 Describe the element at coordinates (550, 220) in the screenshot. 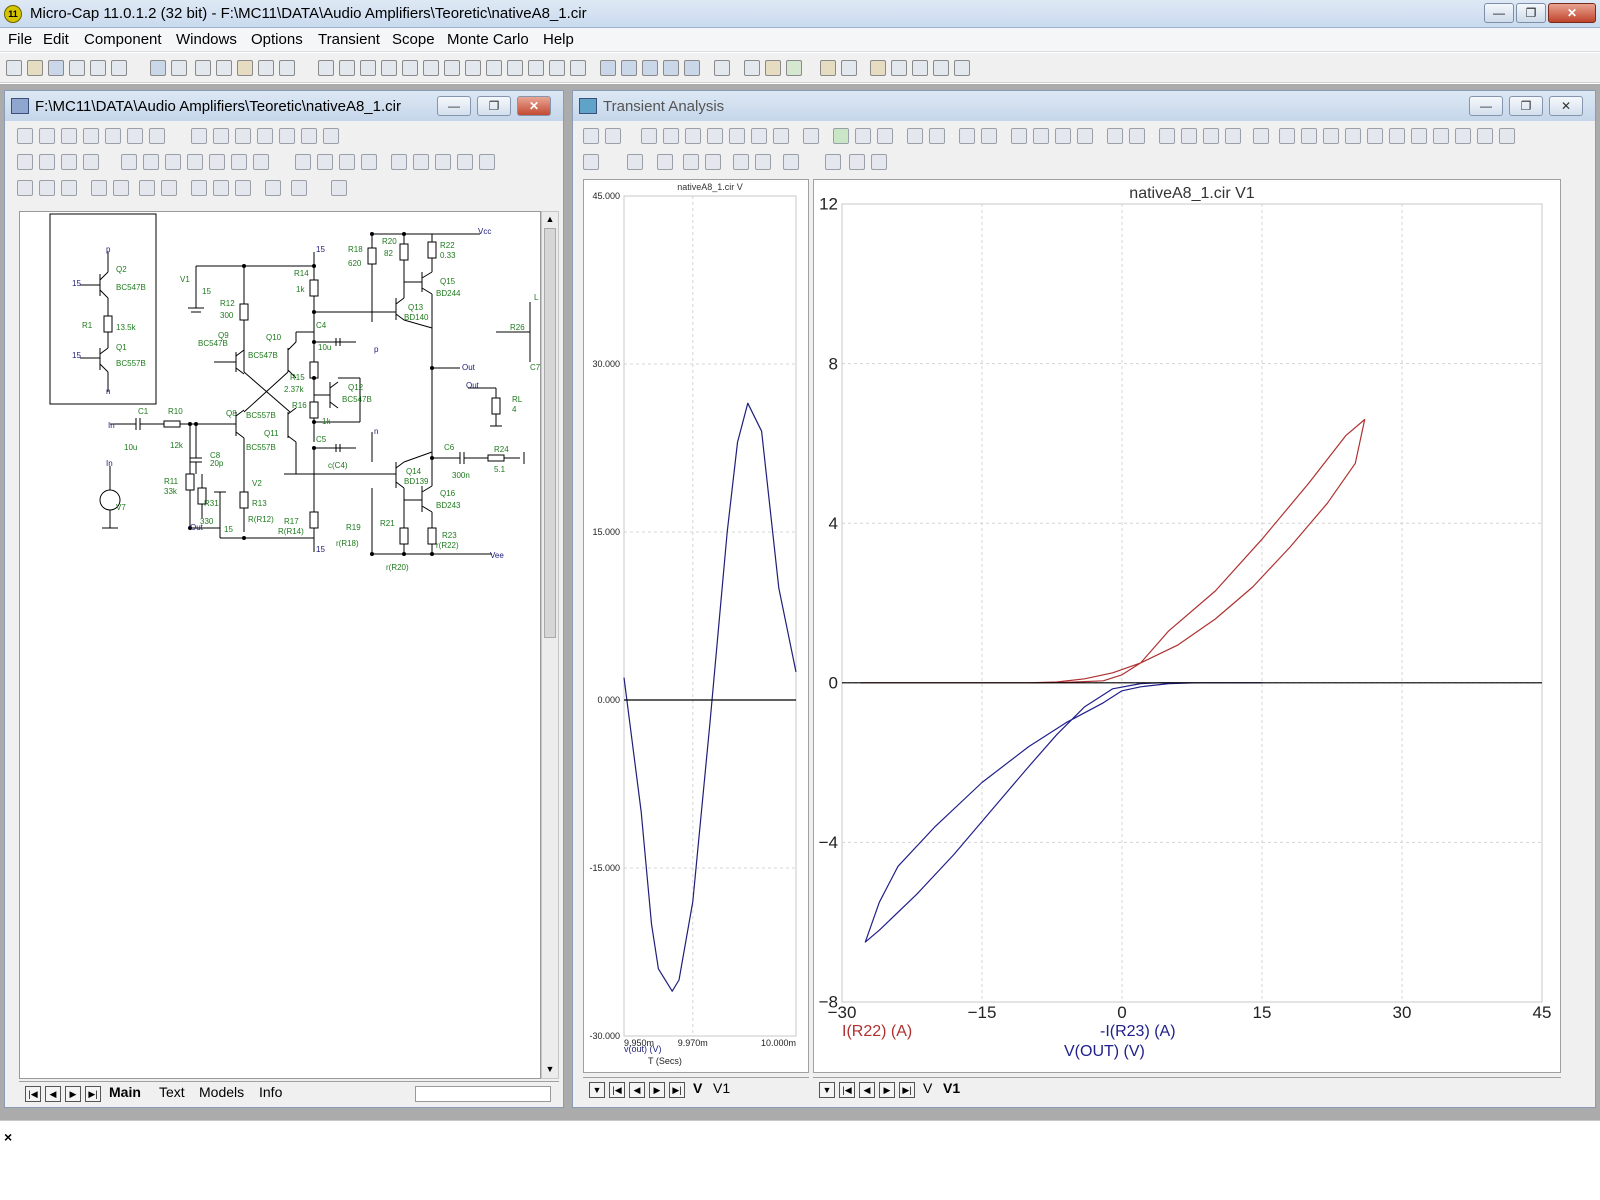

I see `scroll-up-icon: ▲` at that location.